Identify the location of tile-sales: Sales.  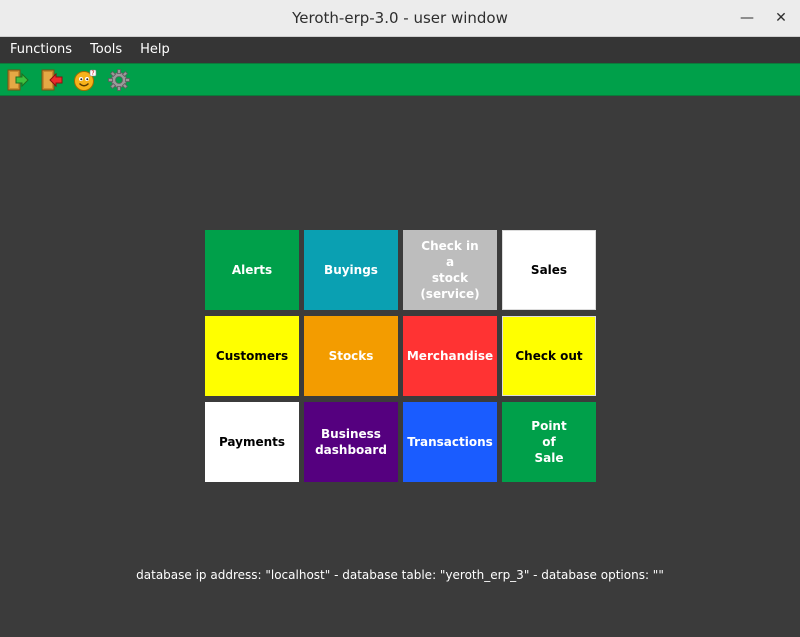
(549, 270).